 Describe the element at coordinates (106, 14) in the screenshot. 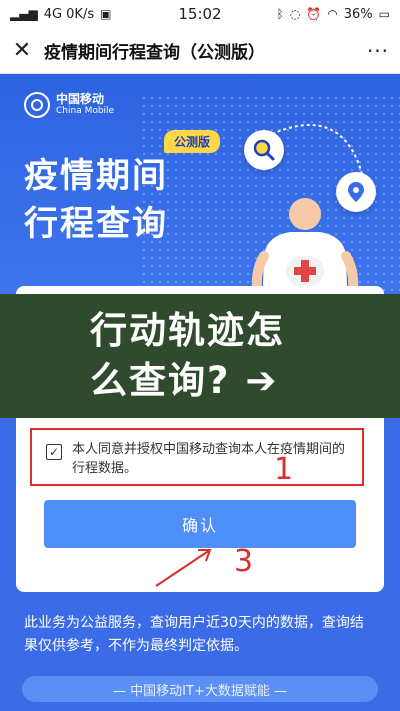

I see `sim-icon: ▣` at that location.